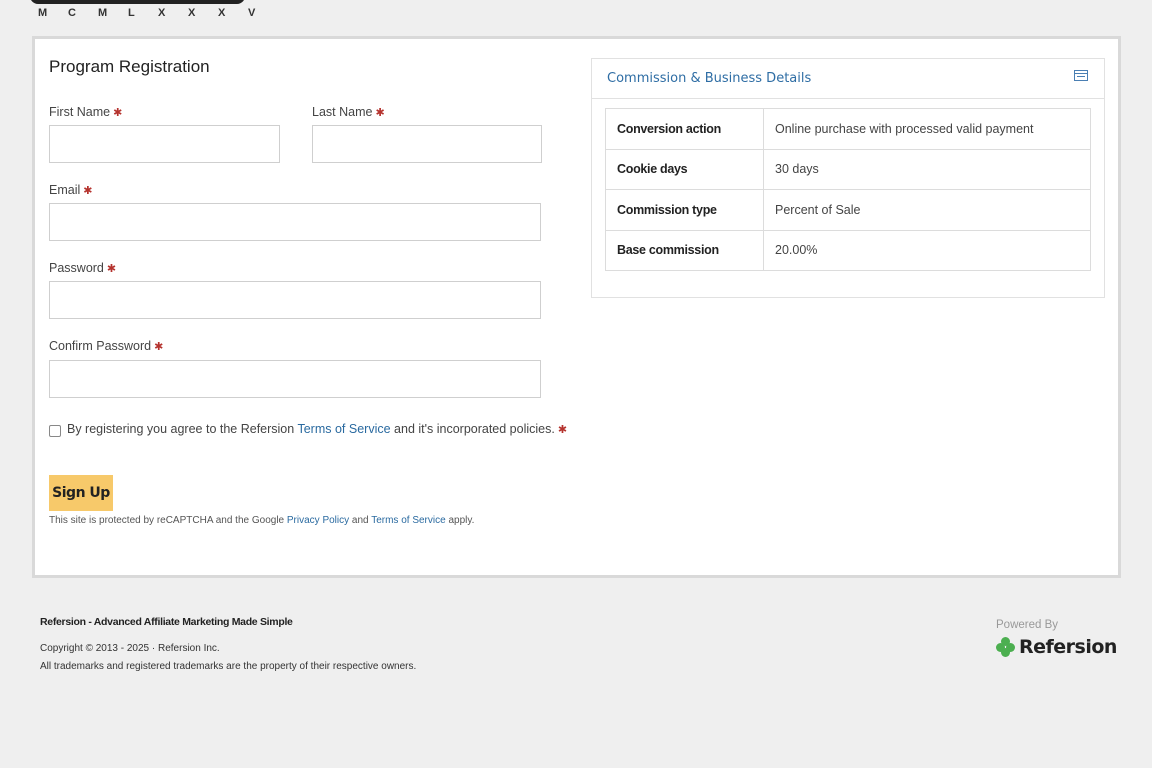 The image size is (1152, 768). Describe the element at coordinates (1068, 647) in the screenshot. I see `refersion-brand-name: Refersion` at that location.